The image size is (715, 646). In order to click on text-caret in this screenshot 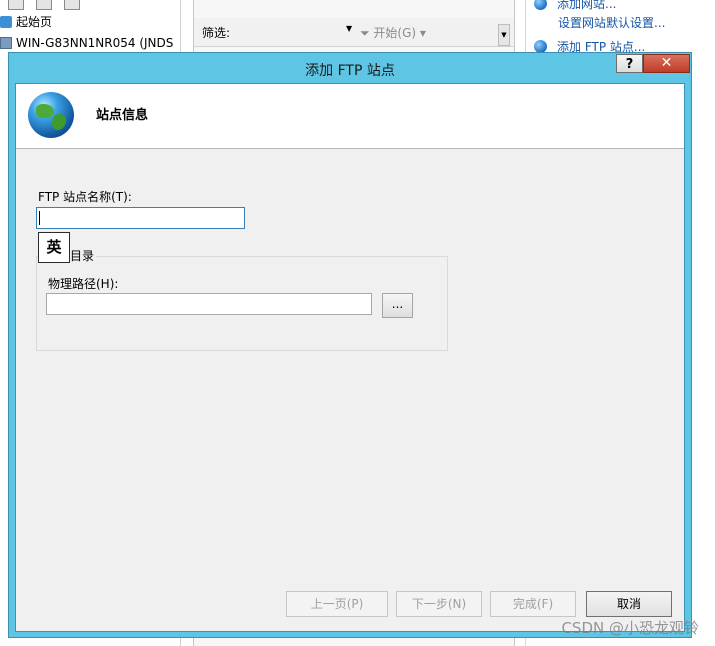, I will do `click(39, 218)`.